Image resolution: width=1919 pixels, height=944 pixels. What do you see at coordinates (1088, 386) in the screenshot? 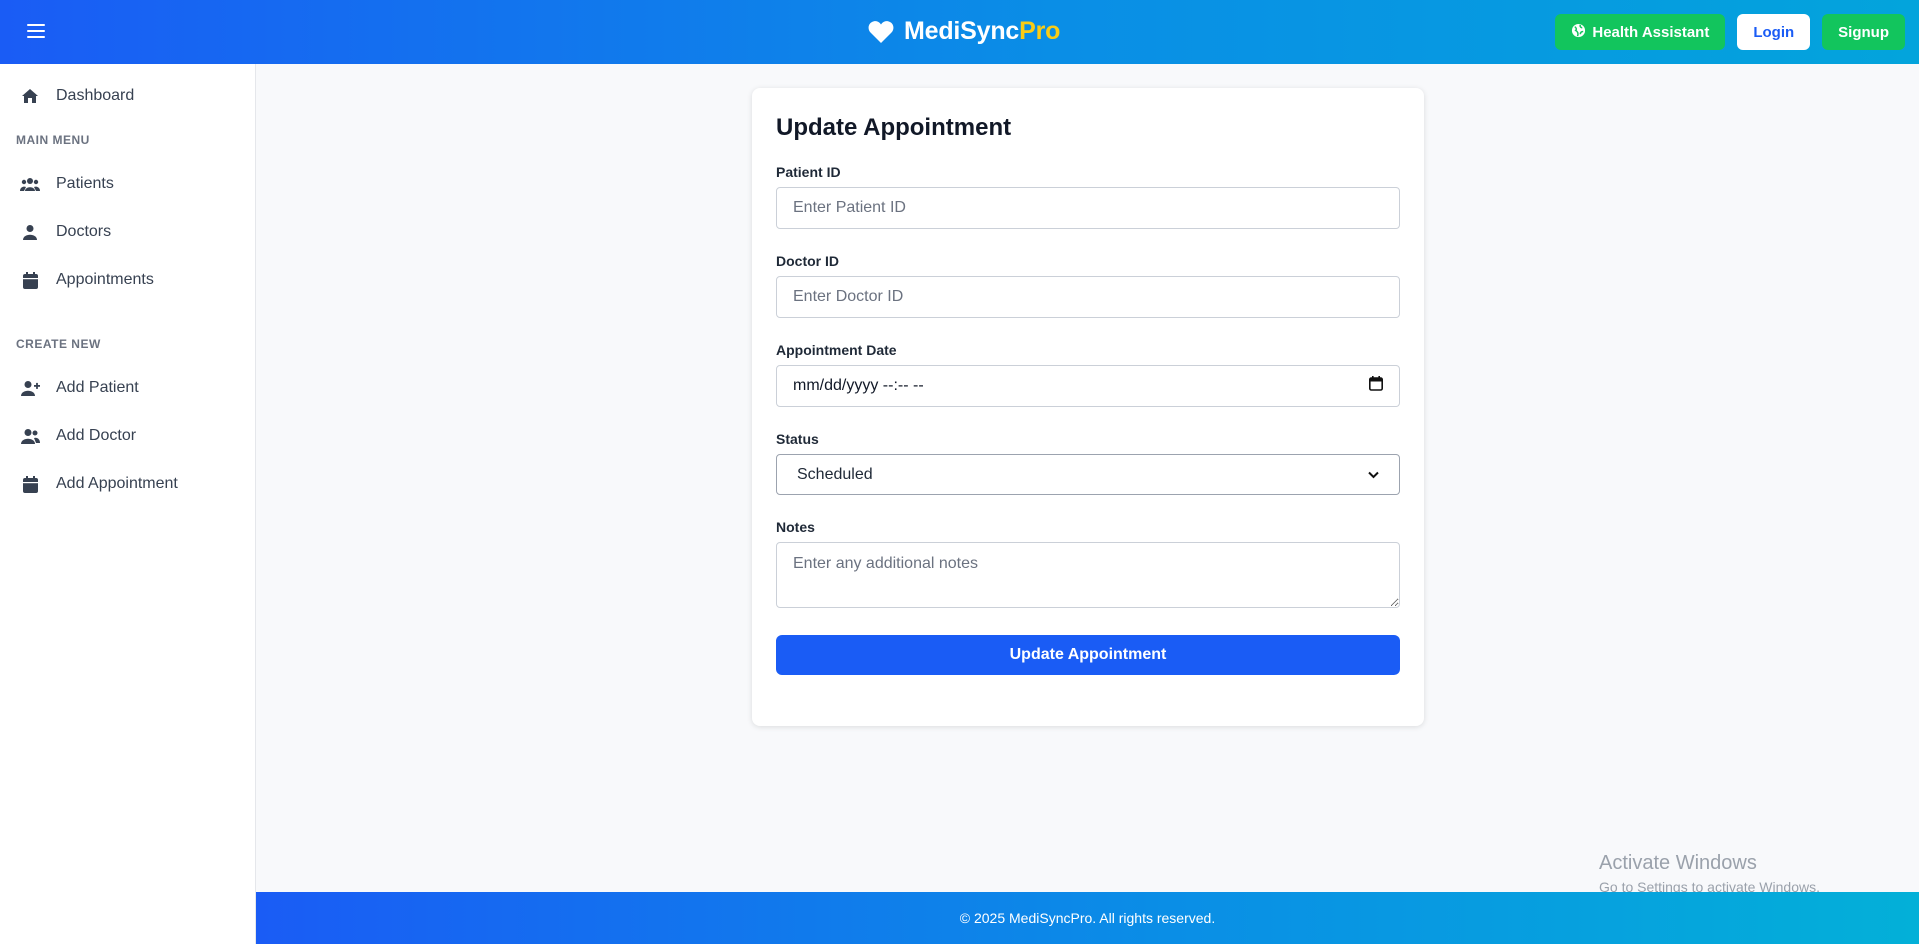
I see `appointment-date-input: mm/dd/yyyy --:-- --` at bounding box center [1088, 386].